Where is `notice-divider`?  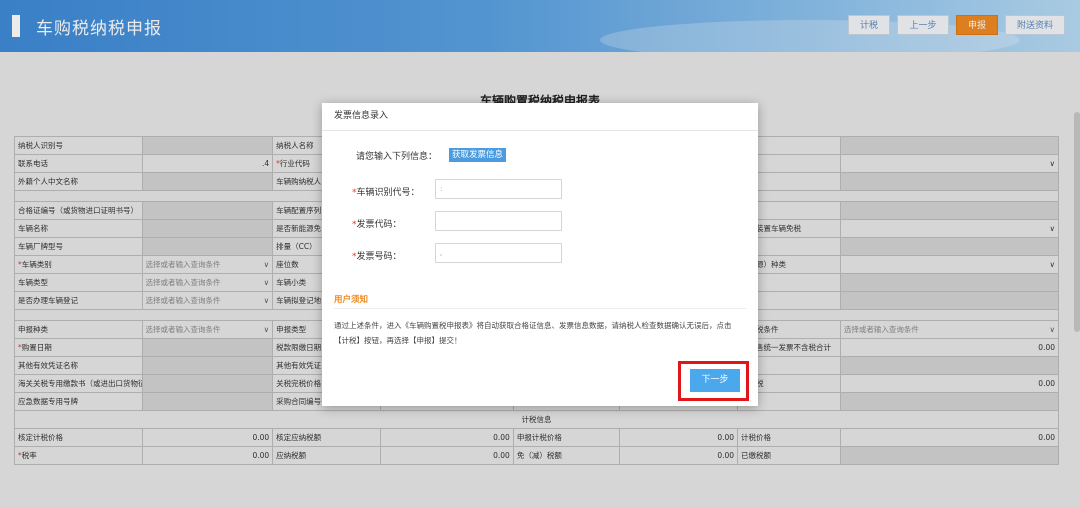
notice-divider is located at coordinates (540, 308).